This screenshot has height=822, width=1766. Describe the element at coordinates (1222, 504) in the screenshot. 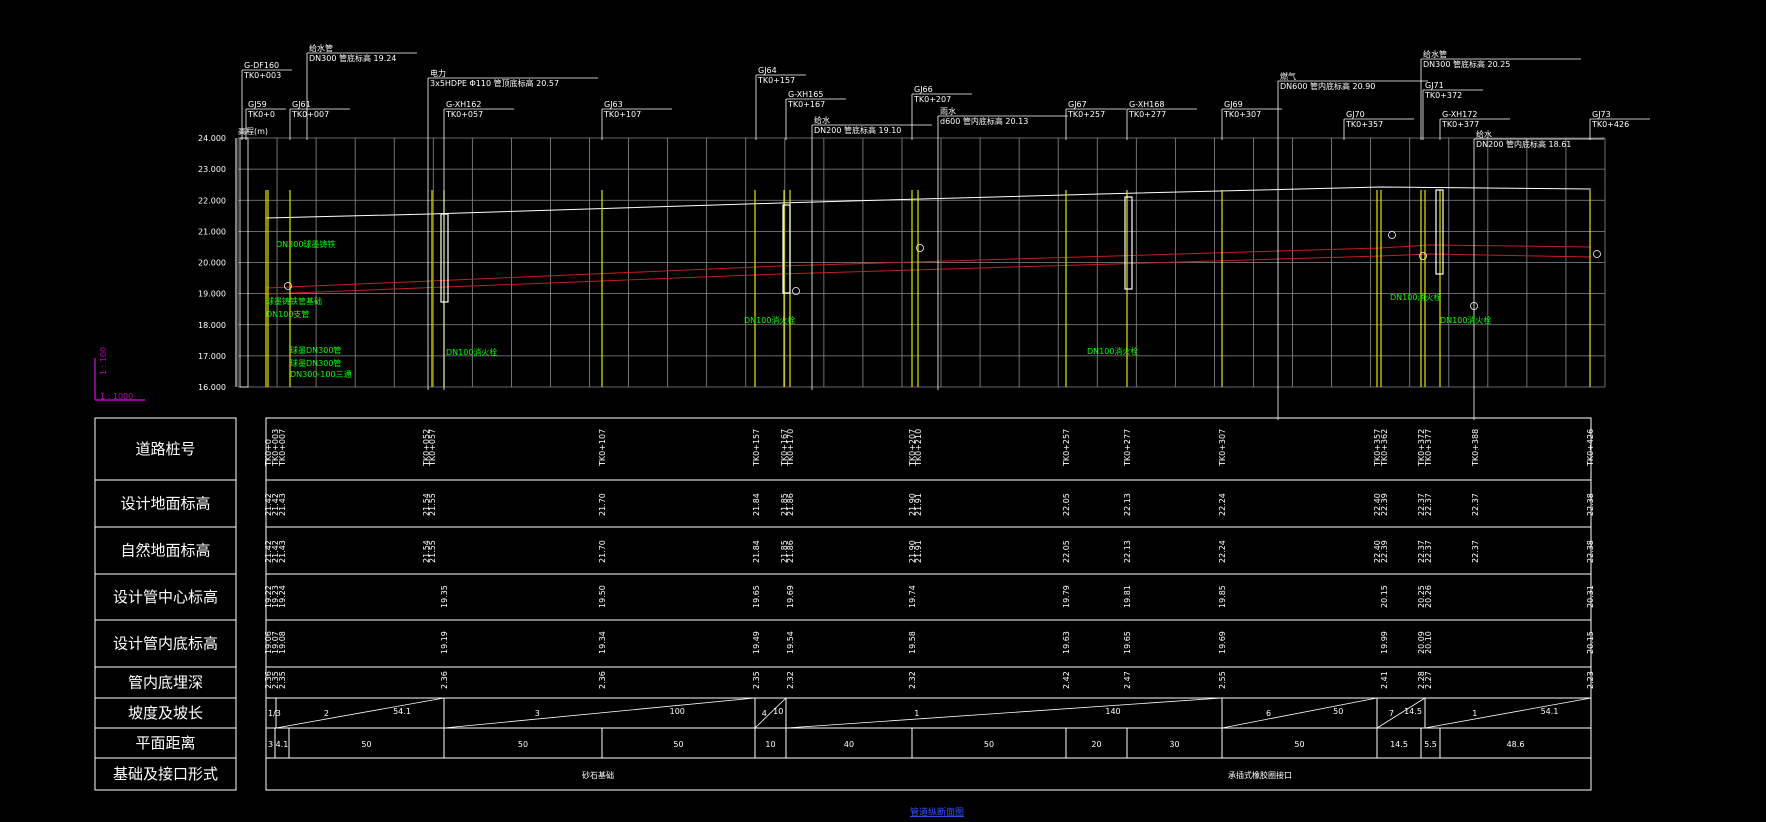

I see `design-ground-value: 22.24` at that location.